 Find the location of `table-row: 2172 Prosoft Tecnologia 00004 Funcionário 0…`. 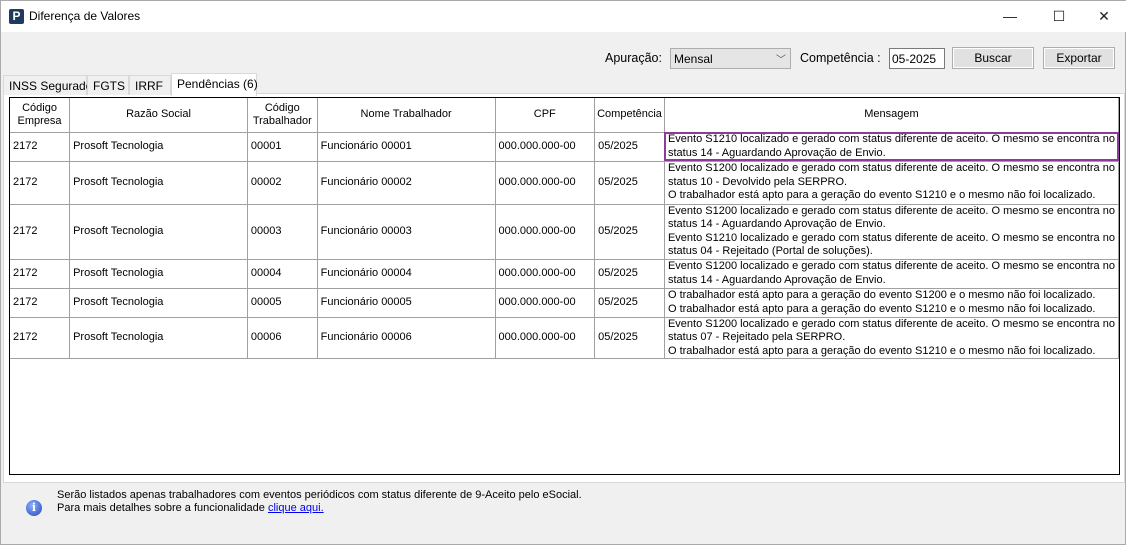

table-row: 2172 Prosoft Tecnologia 00004 Funcionário 0… is located at coordinates (564, 273).